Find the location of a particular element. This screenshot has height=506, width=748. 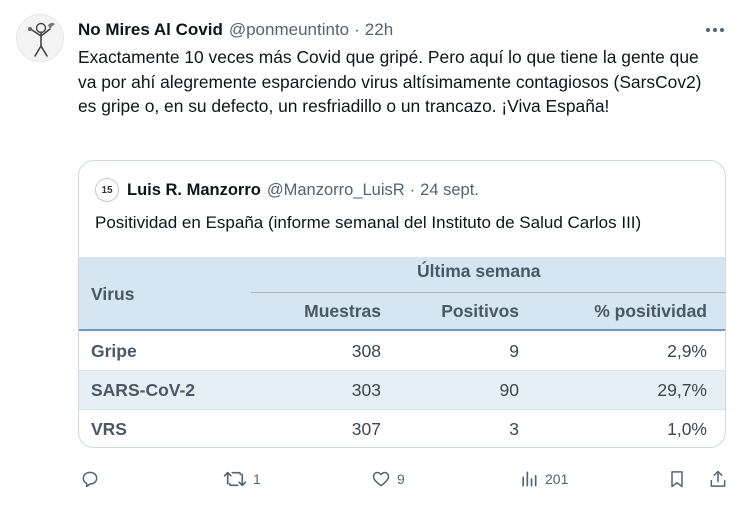

more-horizontal-icon is located at coordinates (715, 30).